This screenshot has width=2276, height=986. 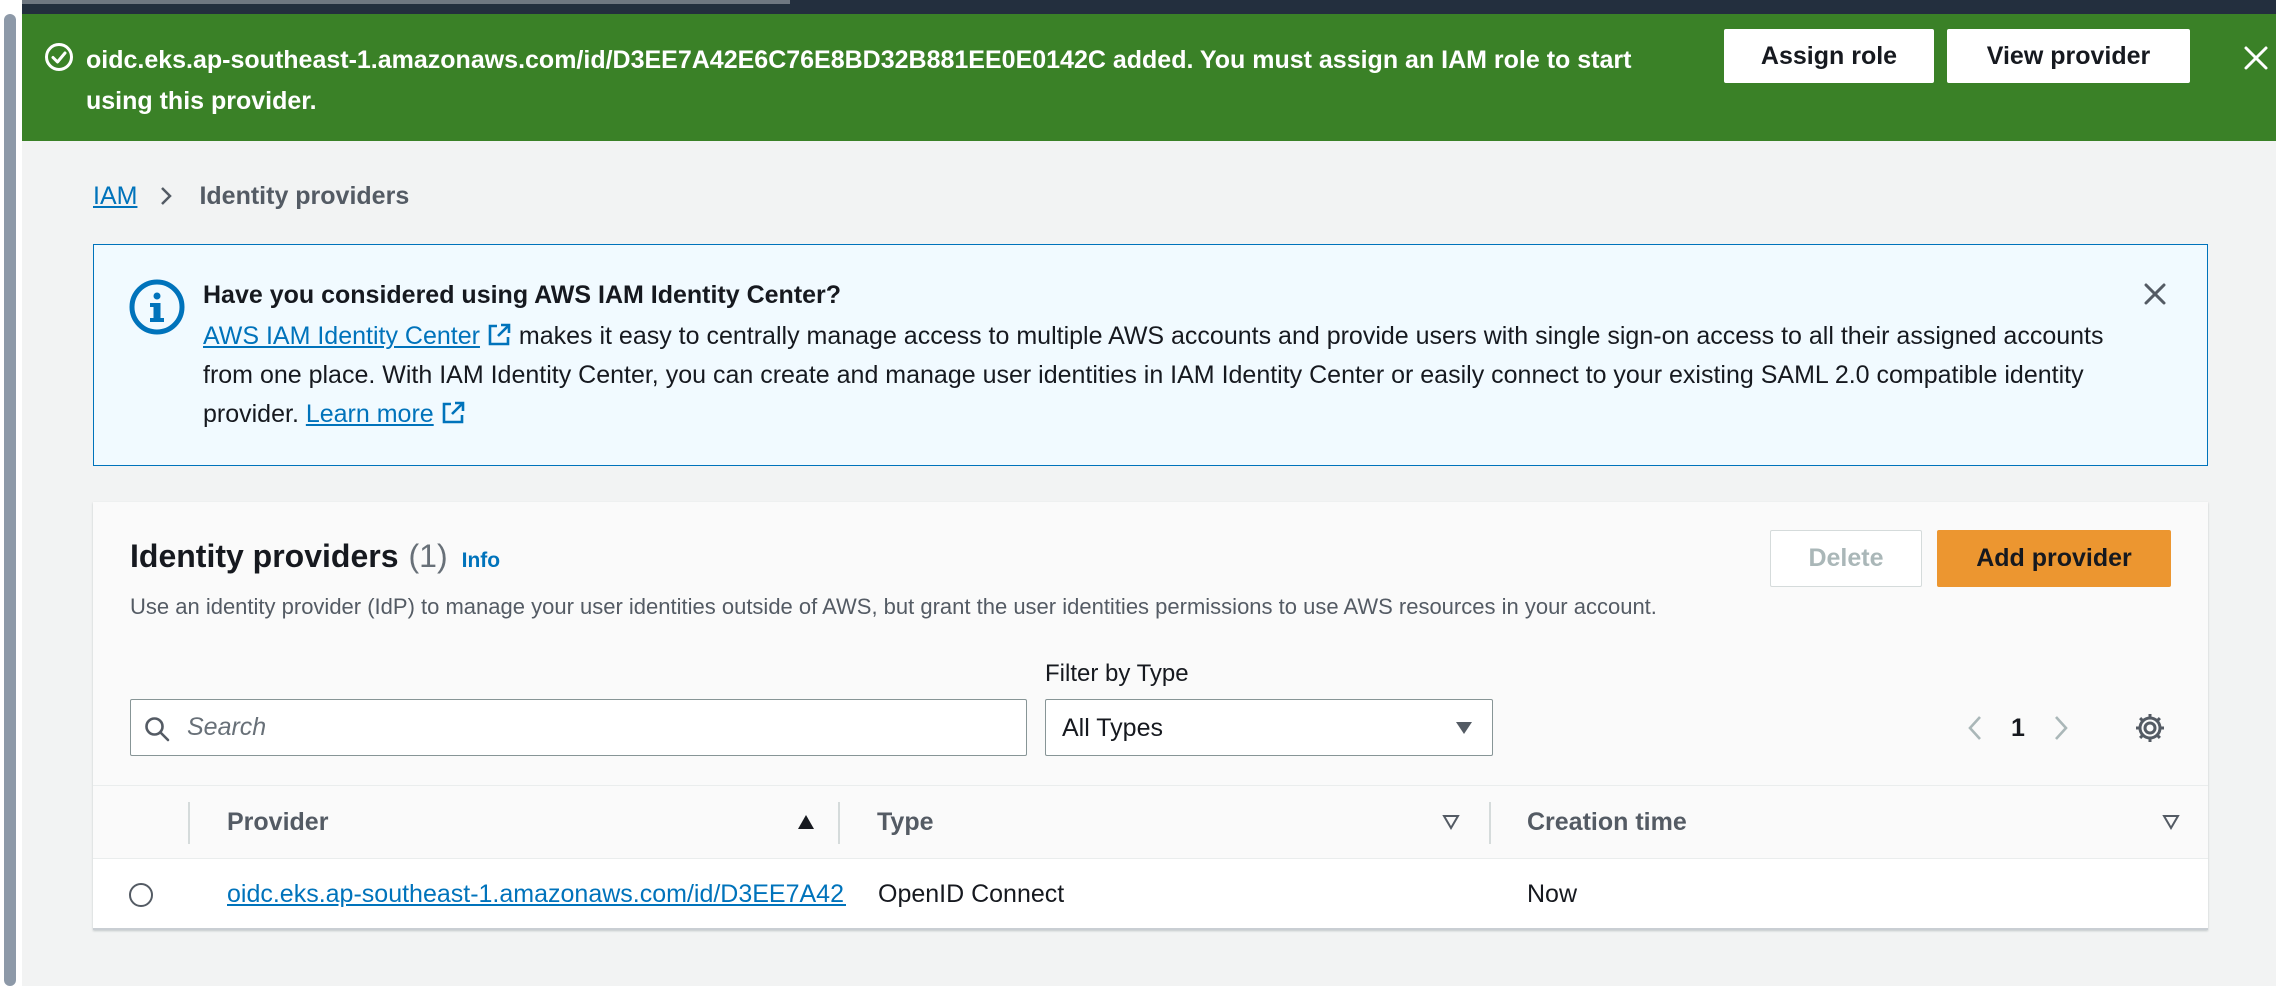 I want to click on panel-title: Identity providers, so click(x=264, y=556).